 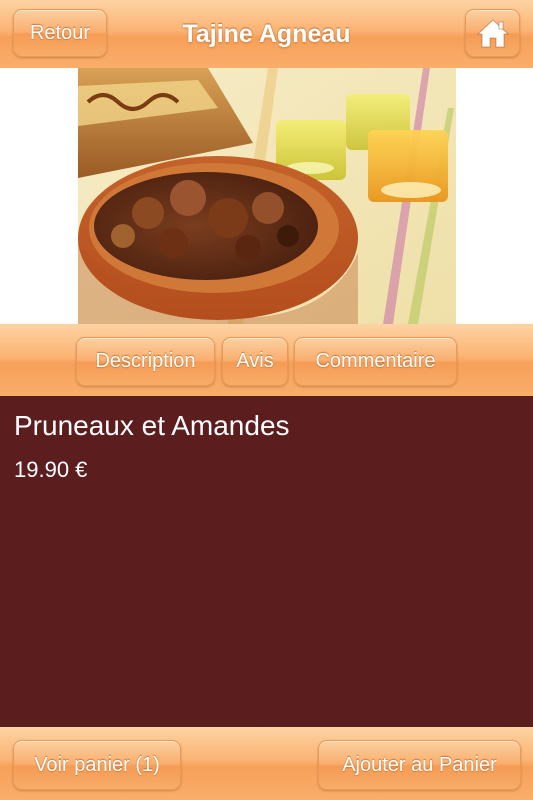 I want to click on home-icon, so click(x=492, y=33).